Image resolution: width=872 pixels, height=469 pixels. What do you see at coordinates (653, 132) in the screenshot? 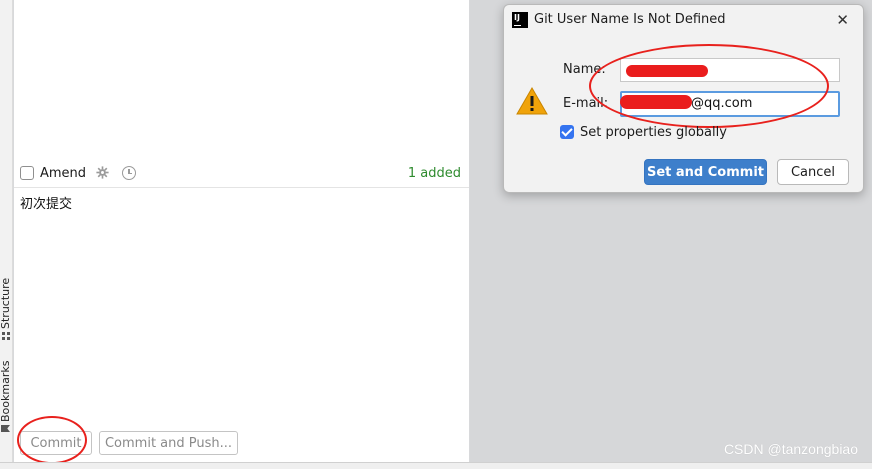
I see `set-globally-label: Set properties globally` at bounding box center [653, 132].